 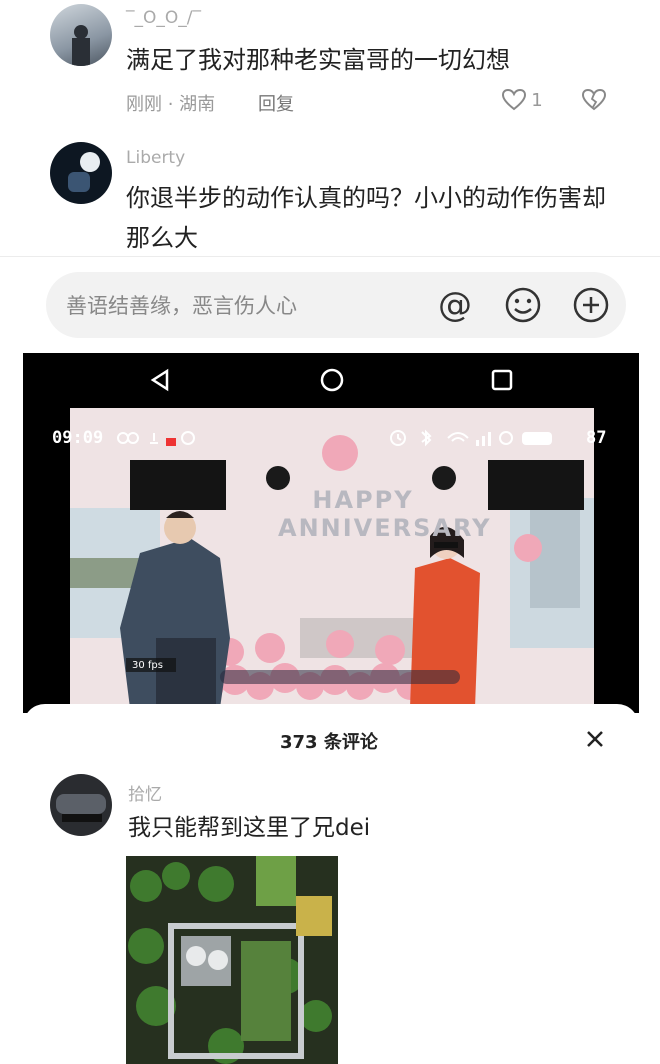 I want to click on back-triangle-icon, so click(x=159, y=380).